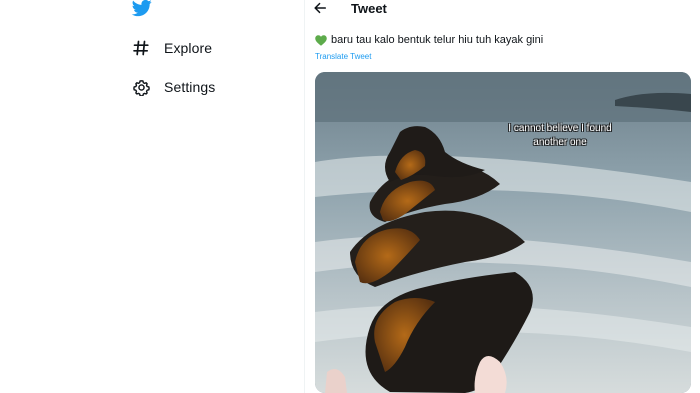 The height and width of the screenshot is (393, 700). What do you see at coordinates (142, 9) in the screenshot?
I see `twitter-bird-icon` at bounding box center [142, 9].